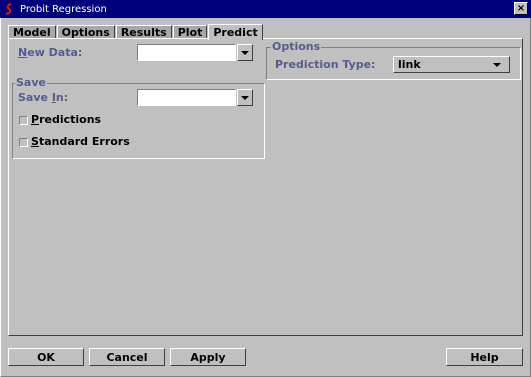 The image size is (531, 377). I want to click on prediction-type-label: Prediction Type:, so click(325, 64).